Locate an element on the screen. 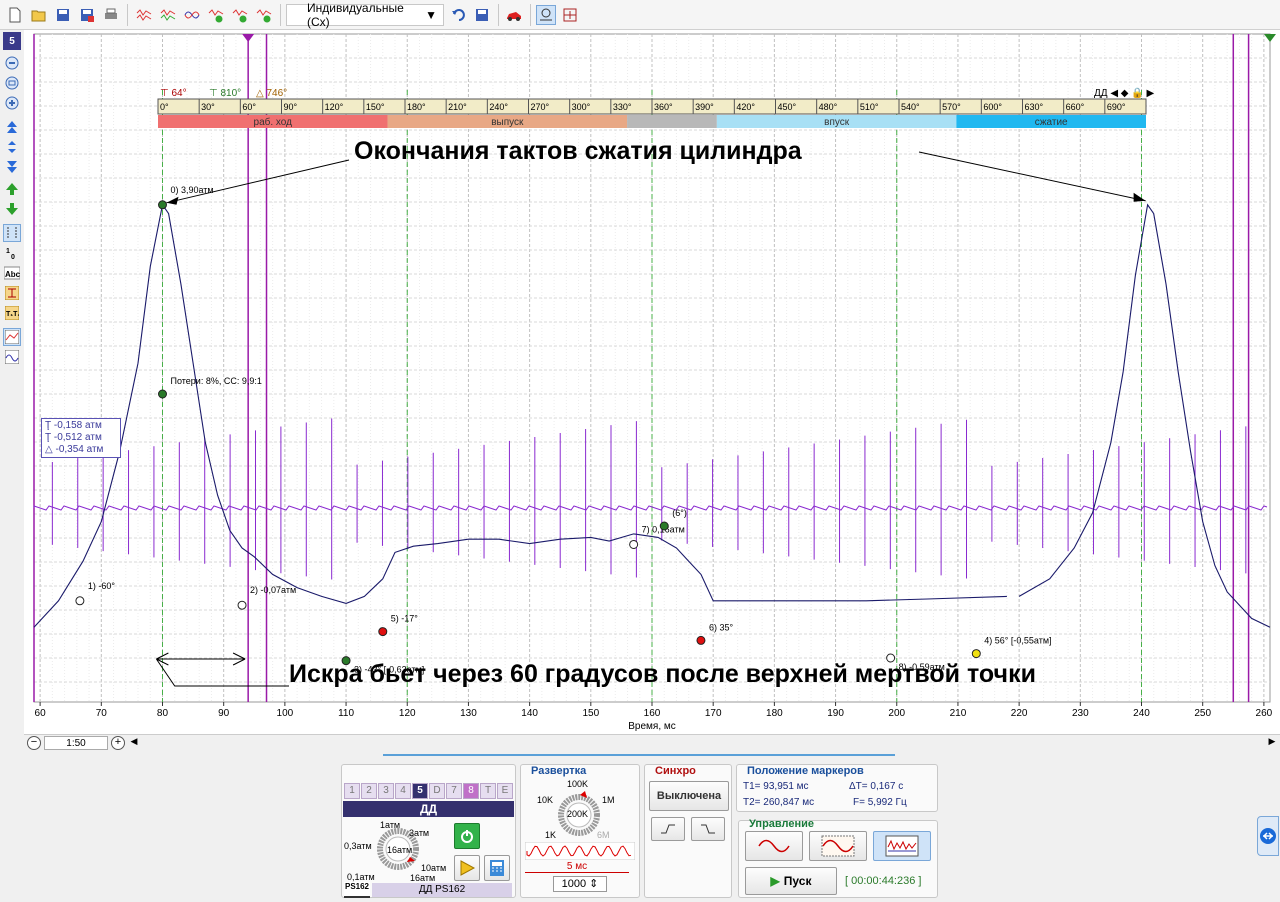 Image resolution: width=1280 pixels, height=902 pixels. start-button: ▶ Пуск is located at coordinates (791, 881).